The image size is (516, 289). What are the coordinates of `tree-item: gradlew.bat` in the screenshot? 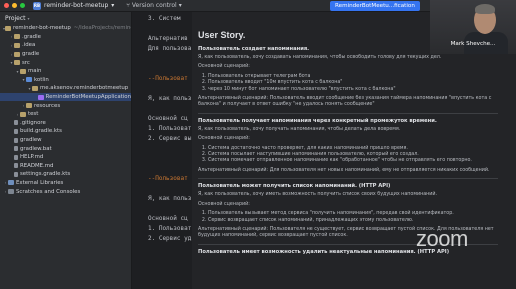 It's located at (65, 148).